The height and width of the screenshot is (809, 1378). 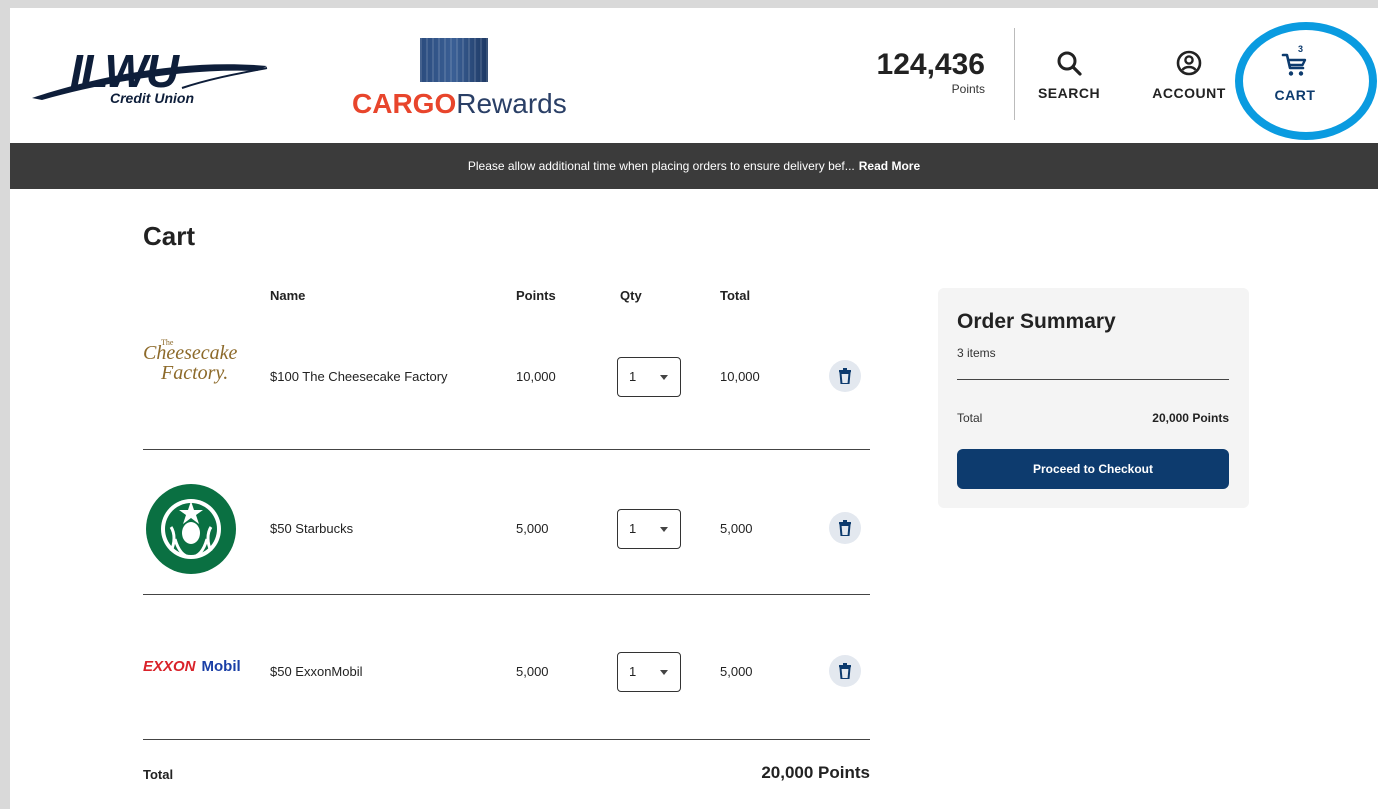 I want to click on cargo-rewards-wordmark: CARGORewards, so click(x=459, y=104).